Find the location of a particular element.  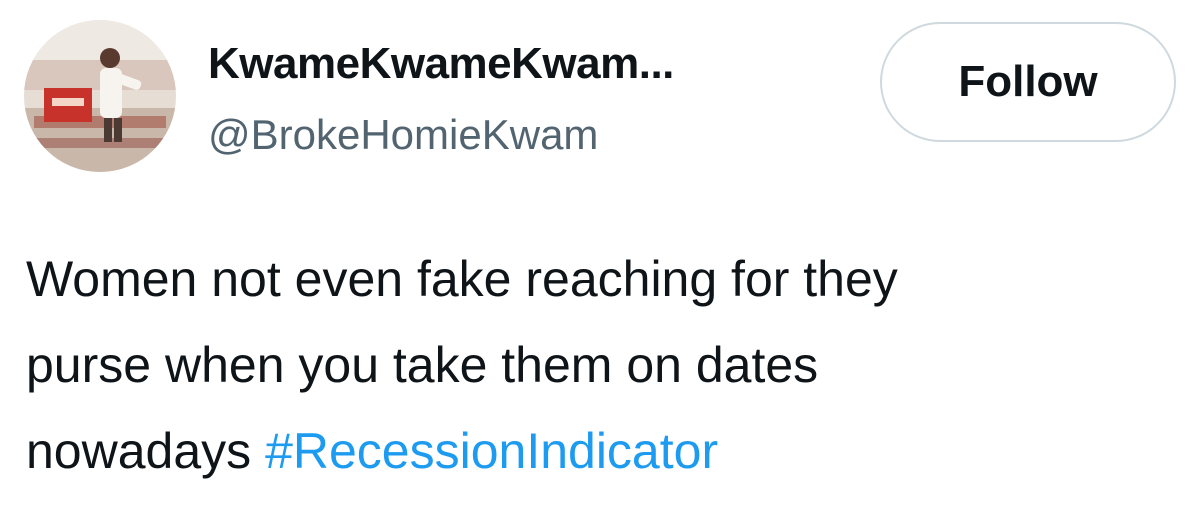

user-handle: @BrokeHomieKwam is located at coordinates (528, 135).